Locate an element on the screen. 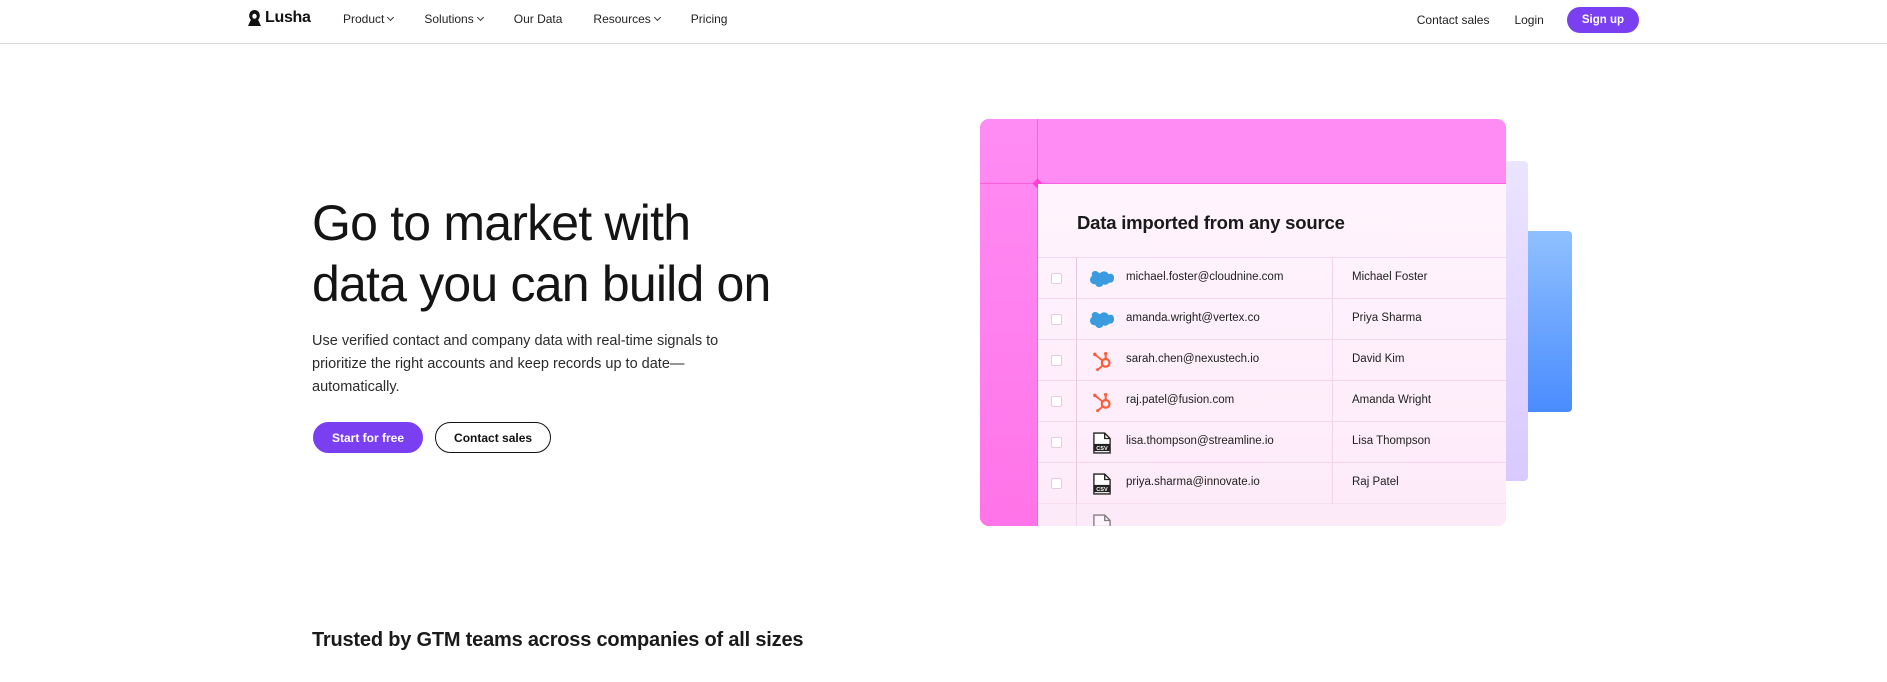 This screenshot has height=682, width=1887. row-name: Amanda Wright is located at coordinates (1392, 400).